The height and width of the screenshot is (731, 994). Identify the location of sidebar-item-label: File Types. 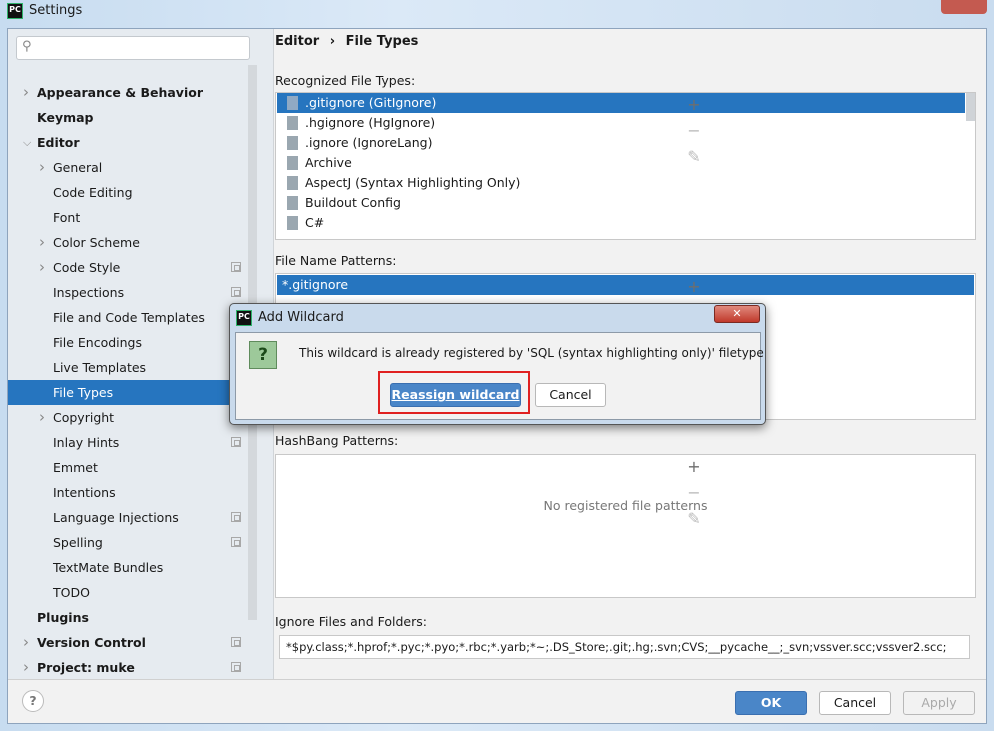
(83, 392).